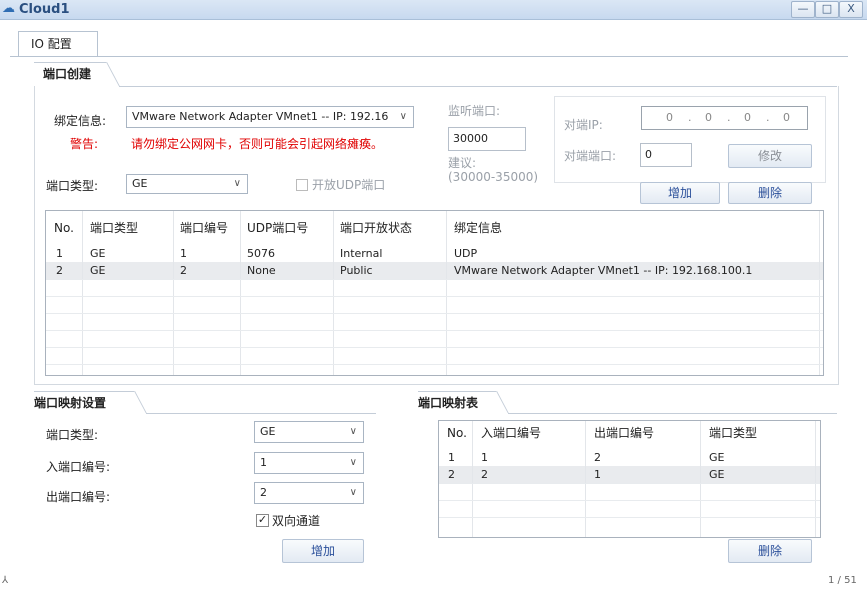  Describe the element at coordinates (434, 253) in the screenshot. I see `table-row: 1 GE 1 5076 Internal UDP` at that location.